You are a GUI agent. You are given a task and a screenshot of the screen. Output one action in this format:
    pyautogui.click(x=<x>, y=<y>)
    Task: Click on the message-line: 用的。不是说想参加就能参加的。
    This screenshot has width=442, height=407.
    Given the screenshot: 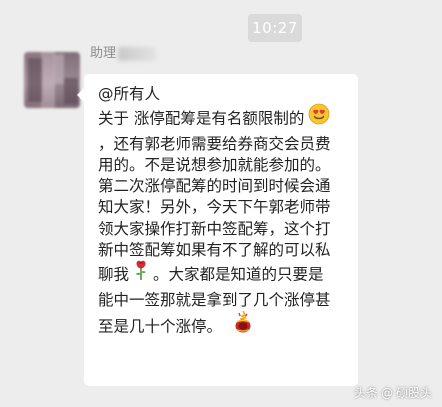 What is the action you would take?
    pyautogui.click(x=214, y=164)
    